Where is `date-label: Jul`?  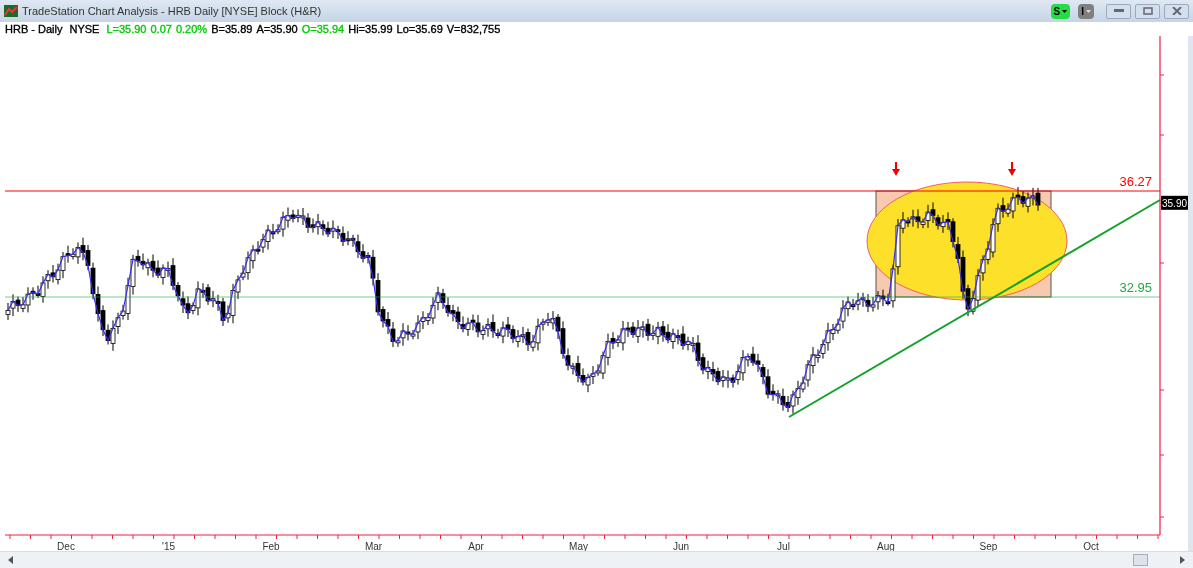 date-label: Jul is located at coordinates (783, 546).